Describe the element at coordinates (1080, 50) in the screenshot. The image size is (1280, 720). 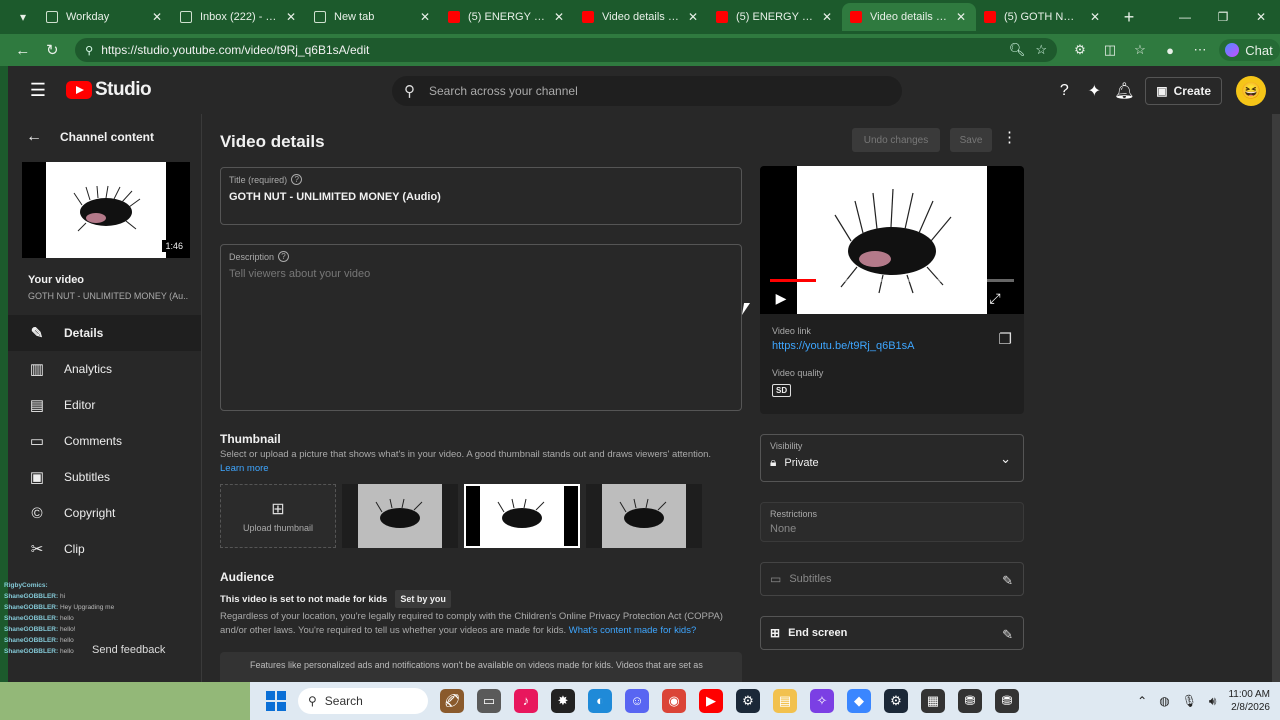
I see `extensions-icon: ⚙` at that location.